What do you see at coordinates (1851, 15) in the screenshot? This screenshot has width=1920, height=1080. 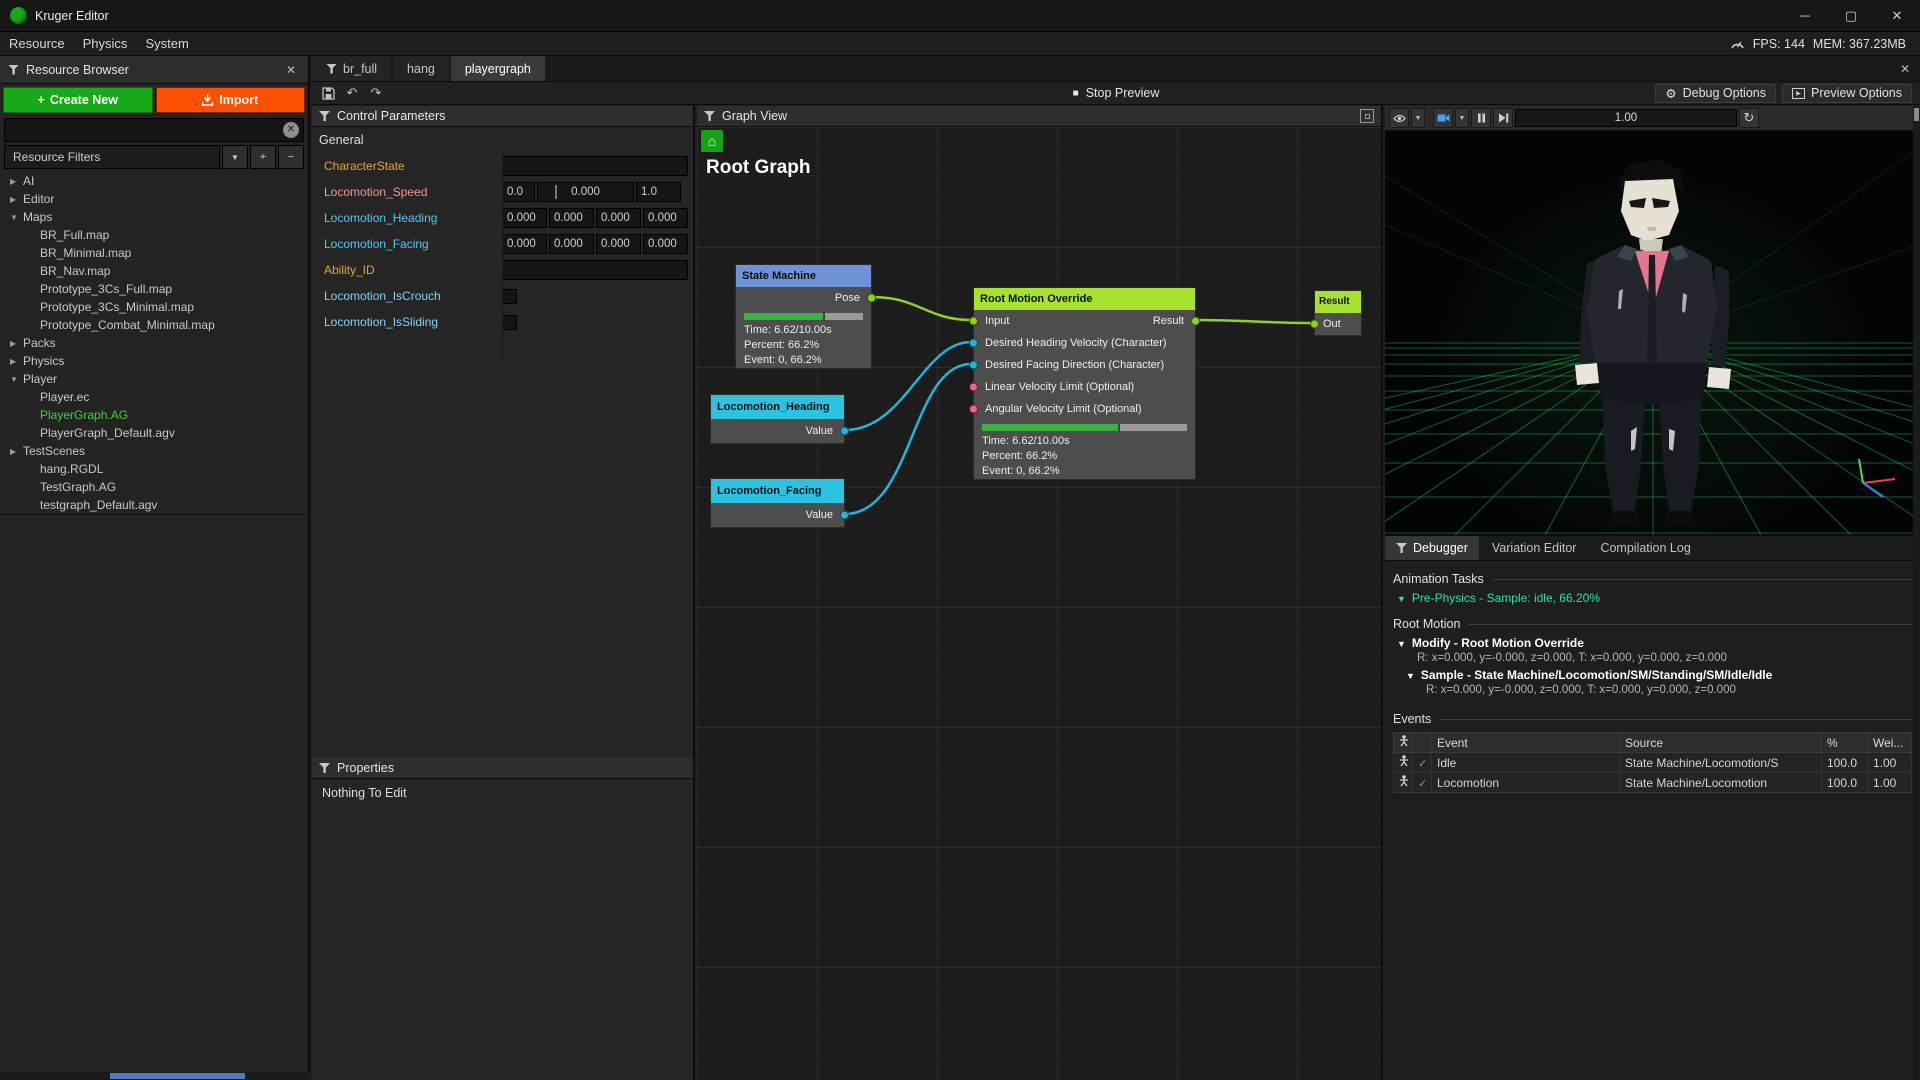 I see `maximize-button: ▢` at bounding box center [1851, 15].